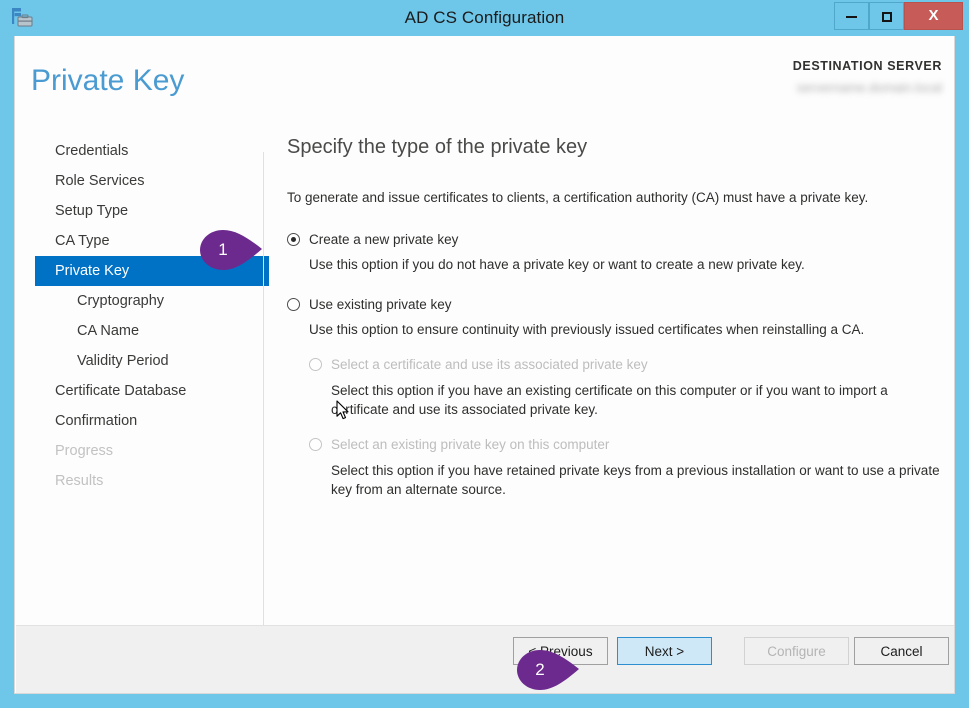 The image size is (969, 708). I want to click on sidebar-item-label: Setup Type, so click(92, 211).